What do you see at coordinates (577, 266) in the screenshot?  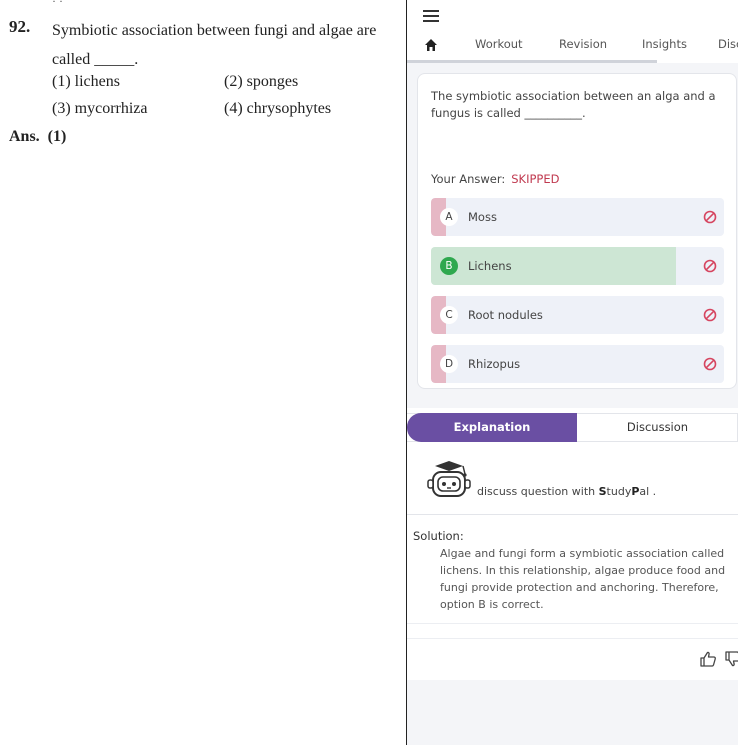 I see `option-b: B Lichens` at bounding box center [577, 266].